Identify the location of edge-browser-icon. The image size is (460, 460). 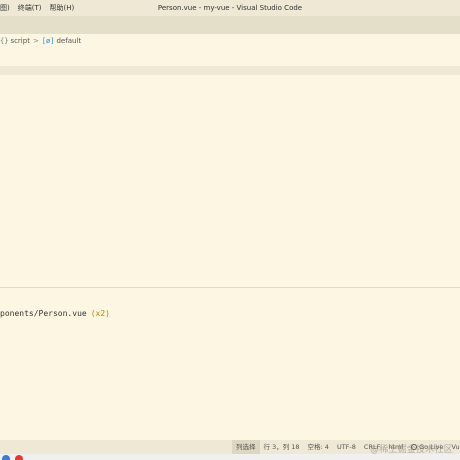
(6, 457).